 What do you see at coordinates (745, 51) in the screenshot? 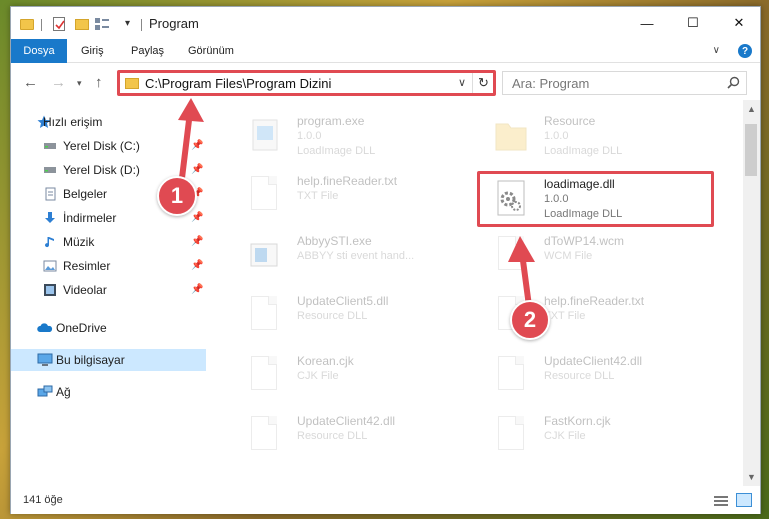
I see `help-icon: ?` at bounding box center [745, 51].